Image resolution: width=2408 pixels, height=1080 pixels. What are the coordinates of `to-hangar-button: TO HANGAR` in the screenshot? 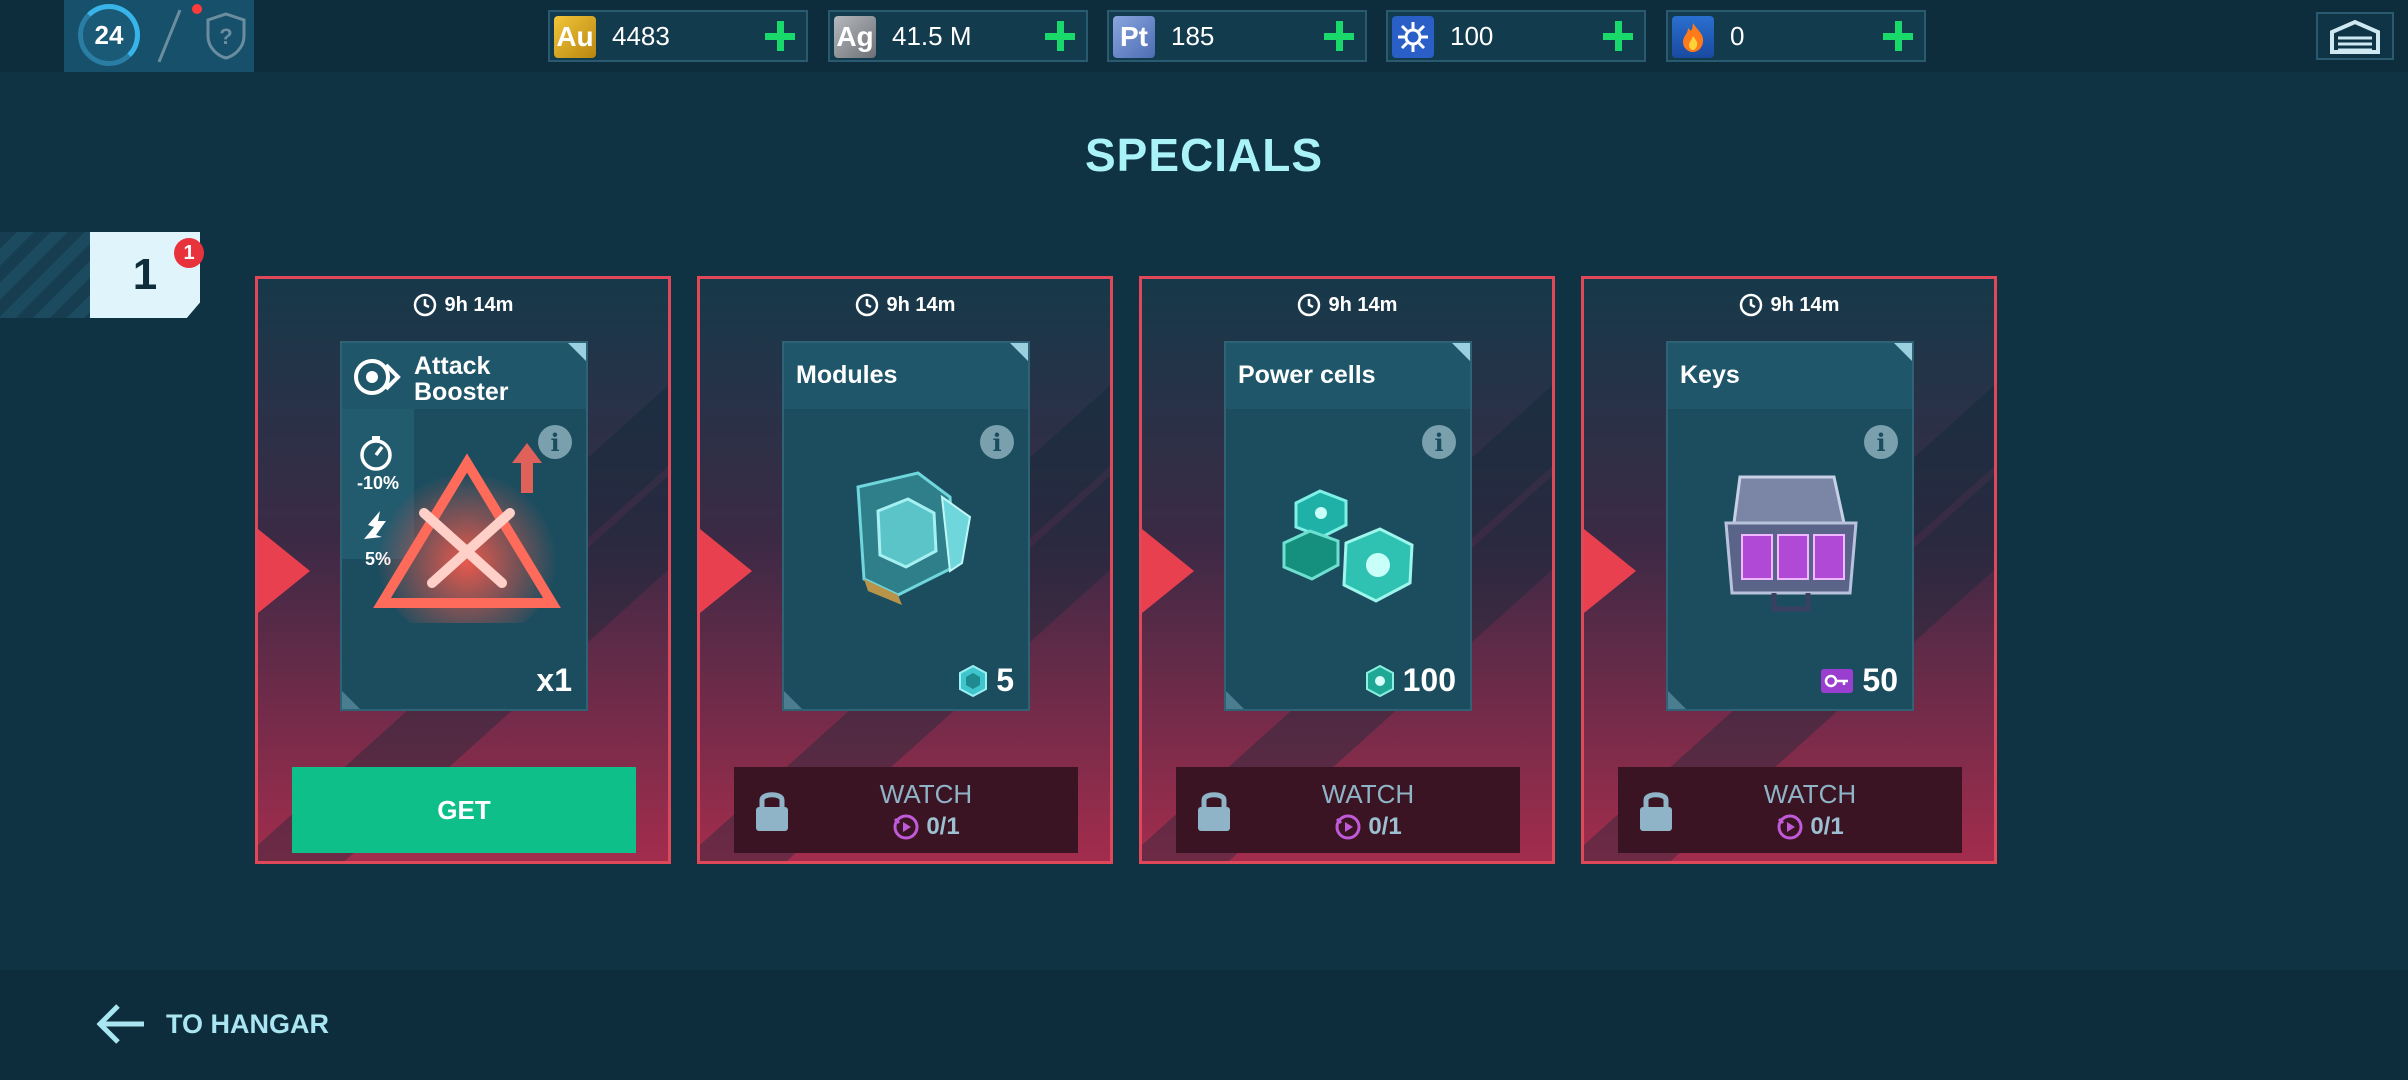 It's located at (211, 1024).